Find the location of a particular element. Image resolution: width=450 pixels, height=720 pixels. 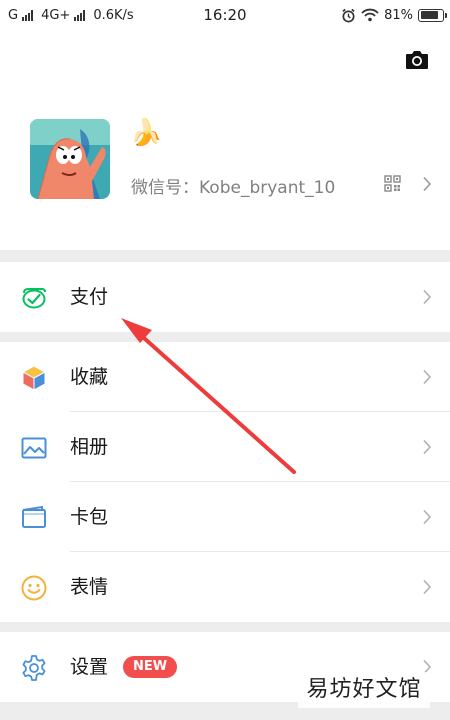

carrier-label-1: G is located at coordinates (13, 15).